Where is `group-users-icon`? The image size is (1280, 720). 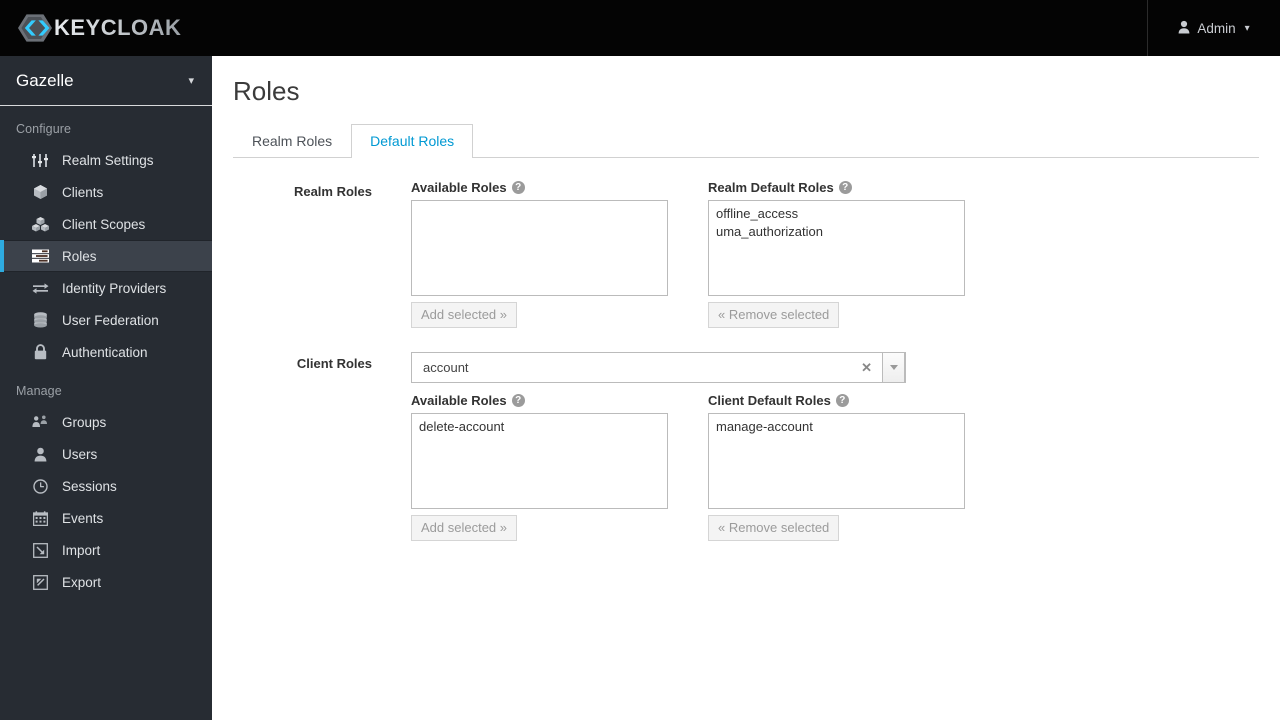 group-users-icon is located at coordinates (40, 422).